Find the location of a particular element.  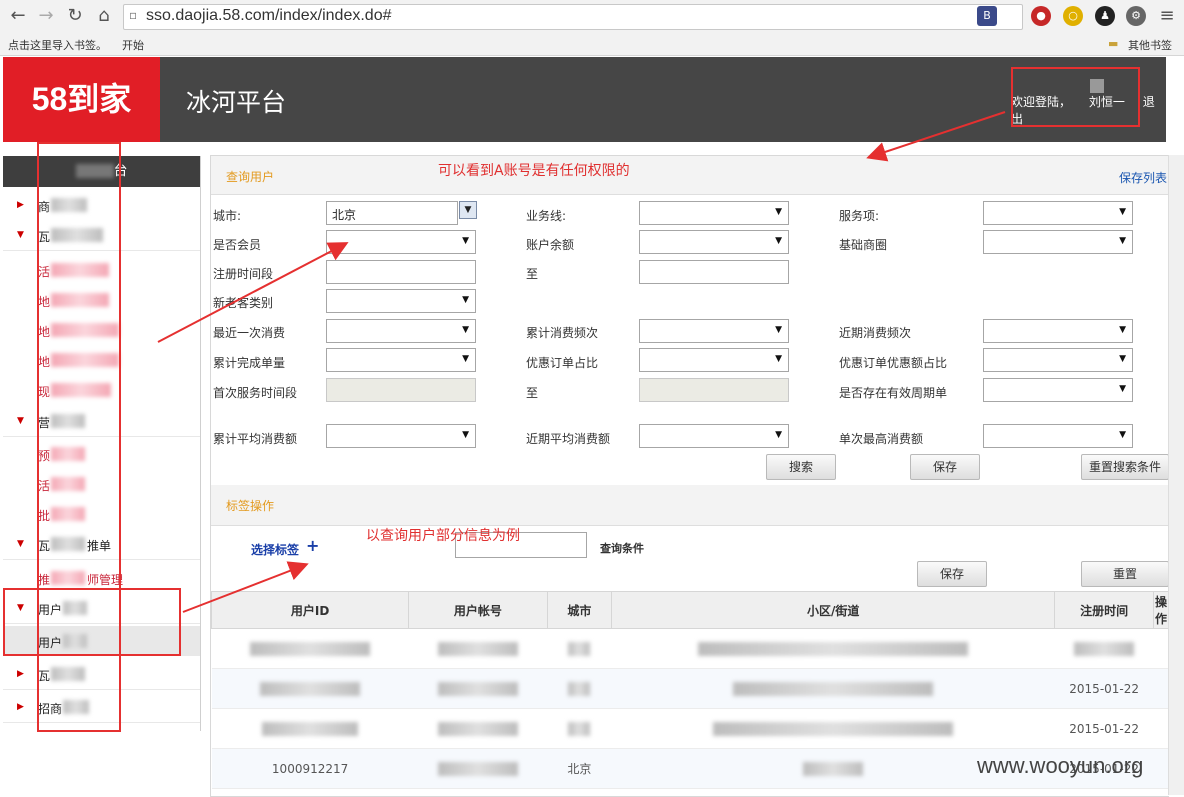

arrow-to-header is located at coordinates (936, 136).